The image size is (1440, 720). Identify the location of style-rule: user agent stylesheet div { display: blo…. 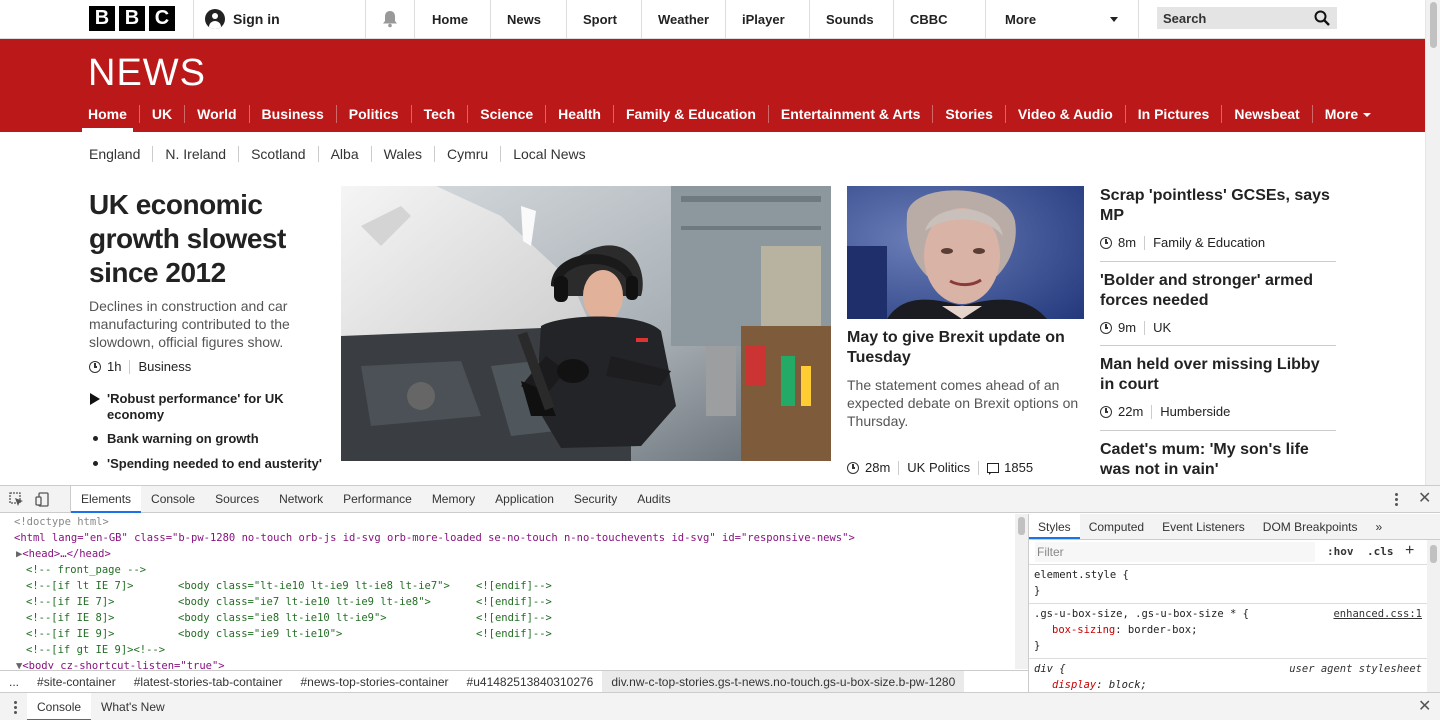
(1234, 675).